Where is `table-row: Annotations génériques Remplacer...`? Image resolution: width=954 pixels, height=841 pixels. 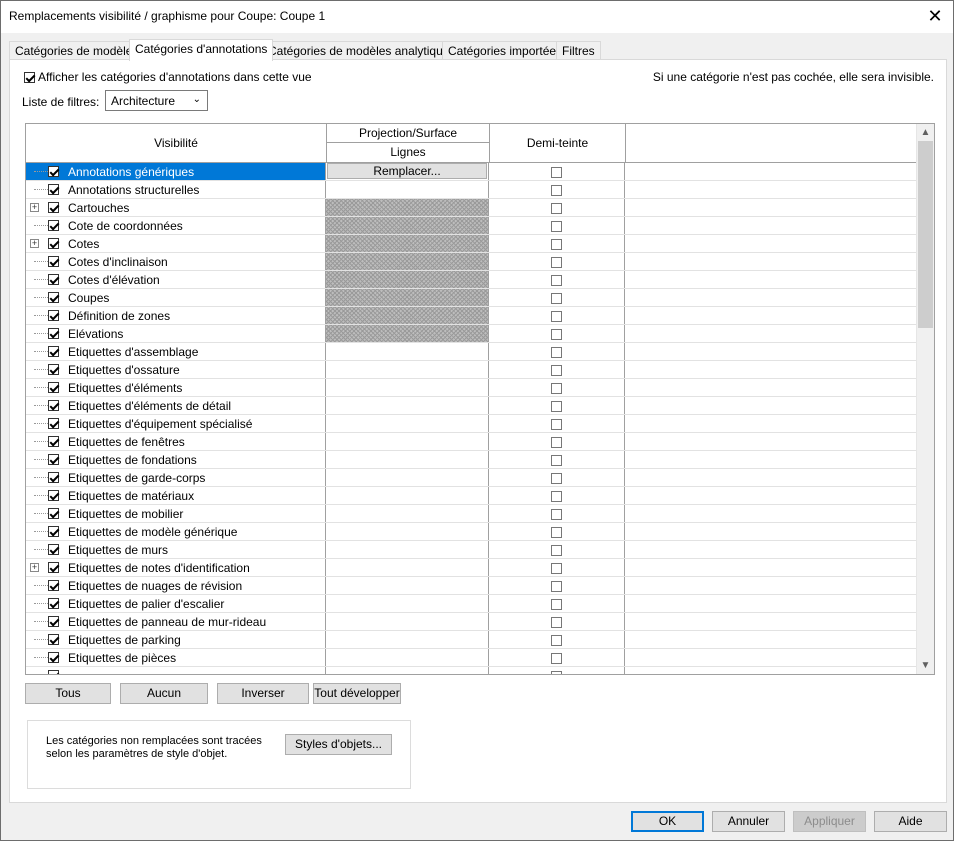 table-row: Annotations génériques Remplacer... is located at coordinates (471, 172).